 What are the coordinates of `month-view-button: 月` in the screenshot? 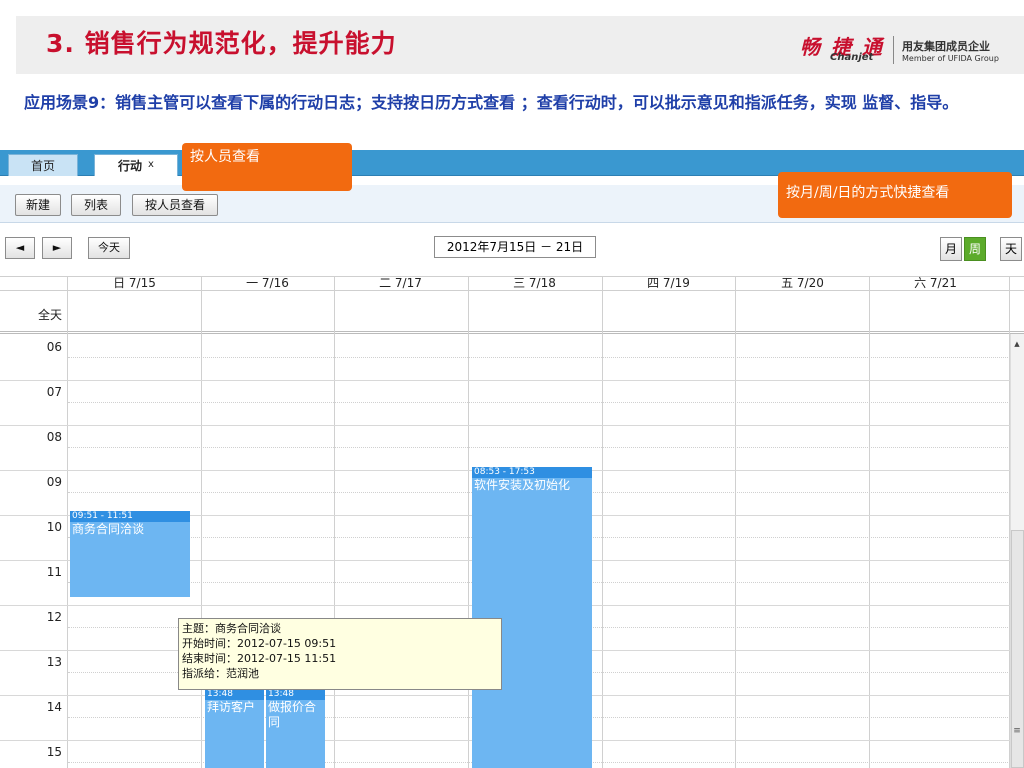 It's located at (951, 249).